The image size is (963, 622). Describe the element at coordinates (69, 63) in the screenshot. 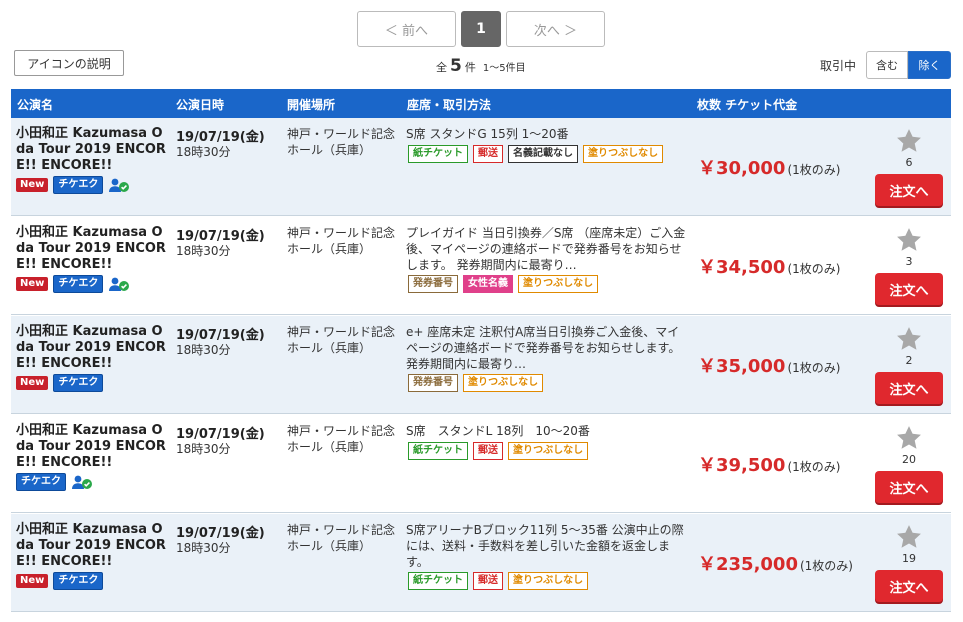

I see `icon-help-button: アイコンの説明` at that location.